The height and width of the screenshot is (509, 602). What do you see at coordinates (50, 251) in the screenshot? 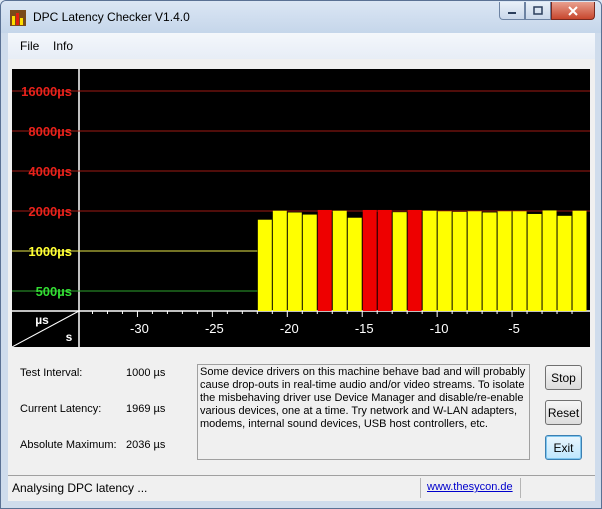
I see `y-tick-label: 1000µs` at bounding box center [50, 251].